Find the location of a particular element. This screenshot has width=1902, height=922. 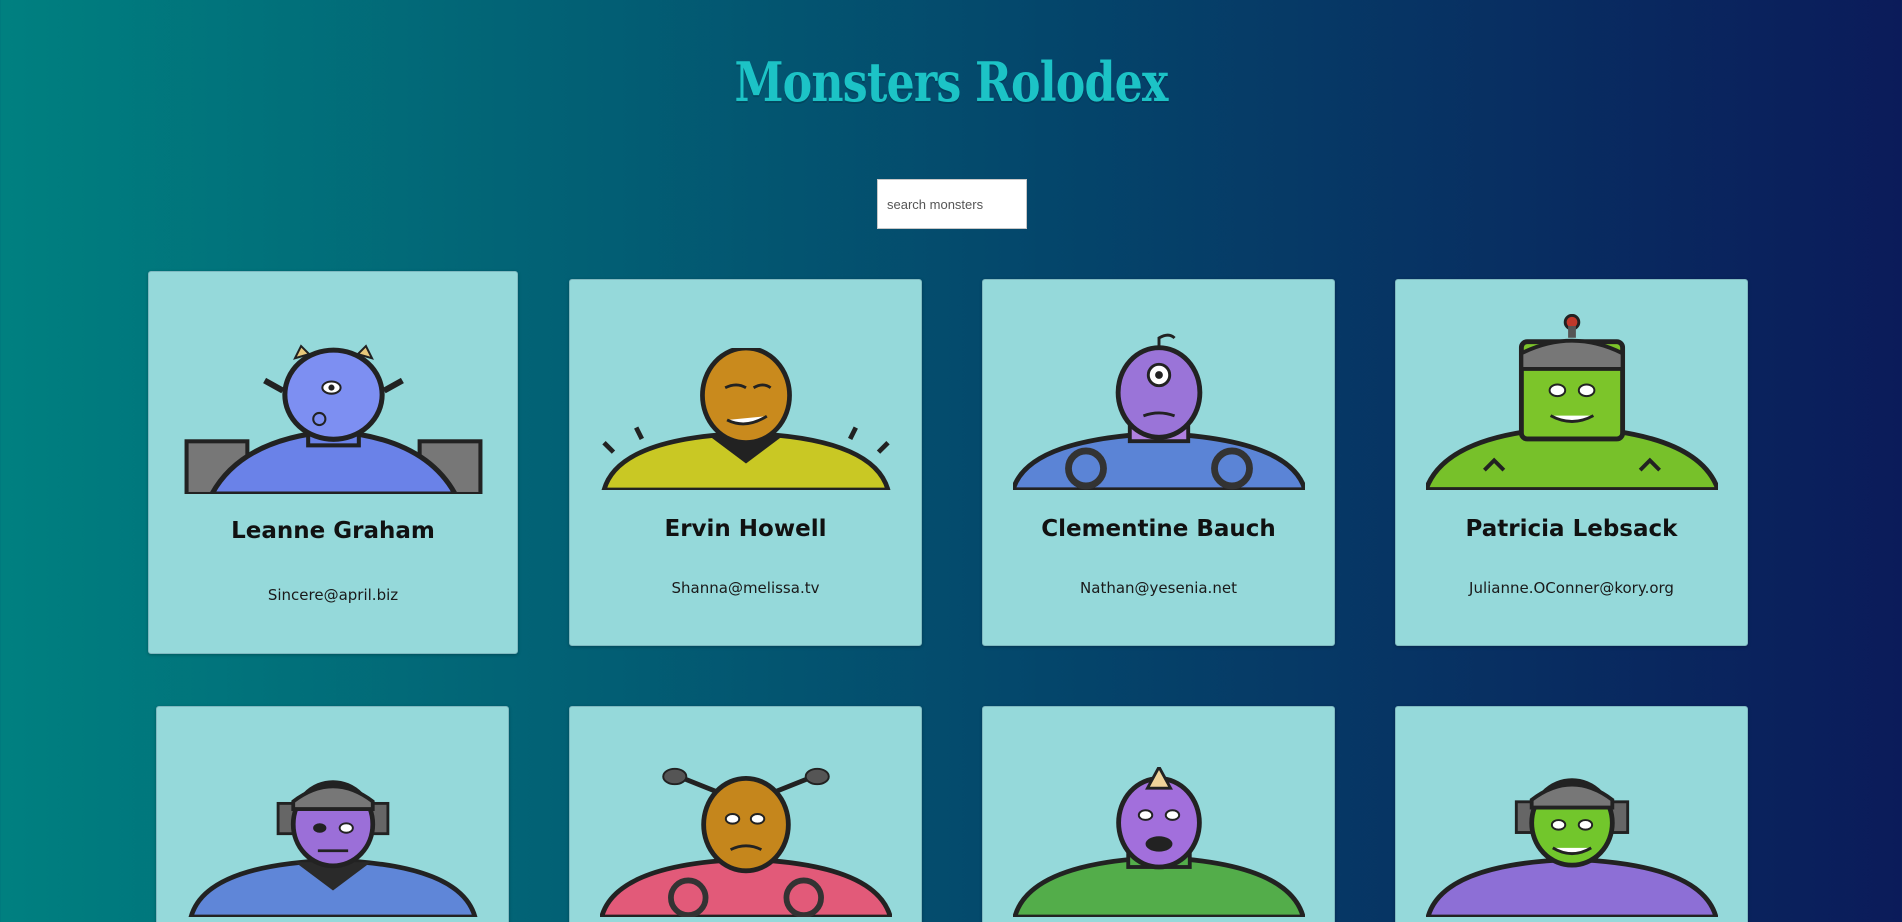

monster-name: Patricia Lebsack is located at coordinates (1571, 529).